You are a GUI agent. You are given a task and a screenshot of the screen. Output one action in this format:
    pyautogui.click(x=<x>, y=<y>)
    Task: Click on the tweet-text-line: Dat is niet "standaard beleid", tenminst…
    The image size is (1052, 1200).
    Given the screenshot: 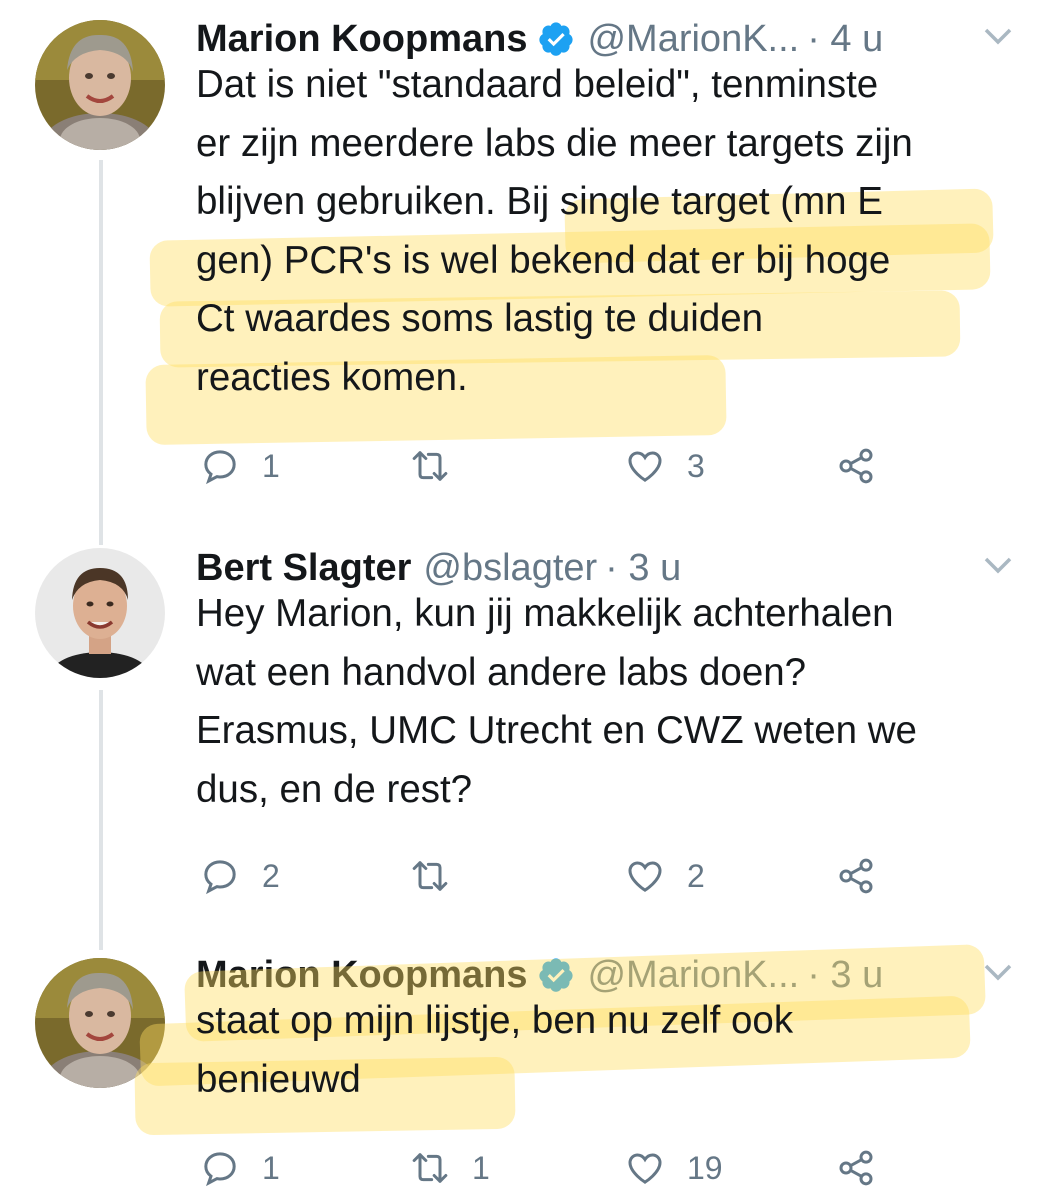 What is the action you would take?
    pyautogui.click(x=537, y=84)
    